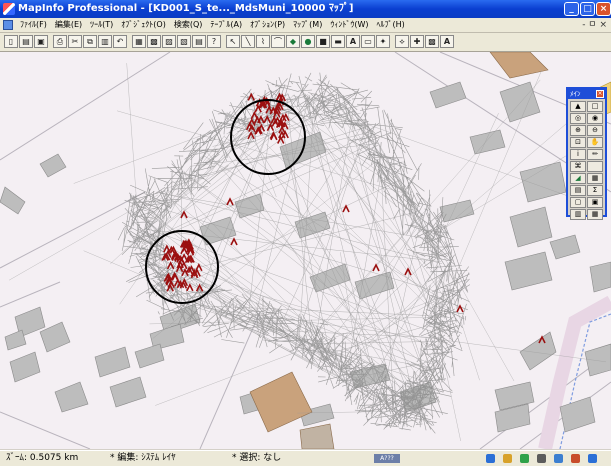 The image size is (611, 466). I want to click on line-icon: ╲, so click(248, 41).